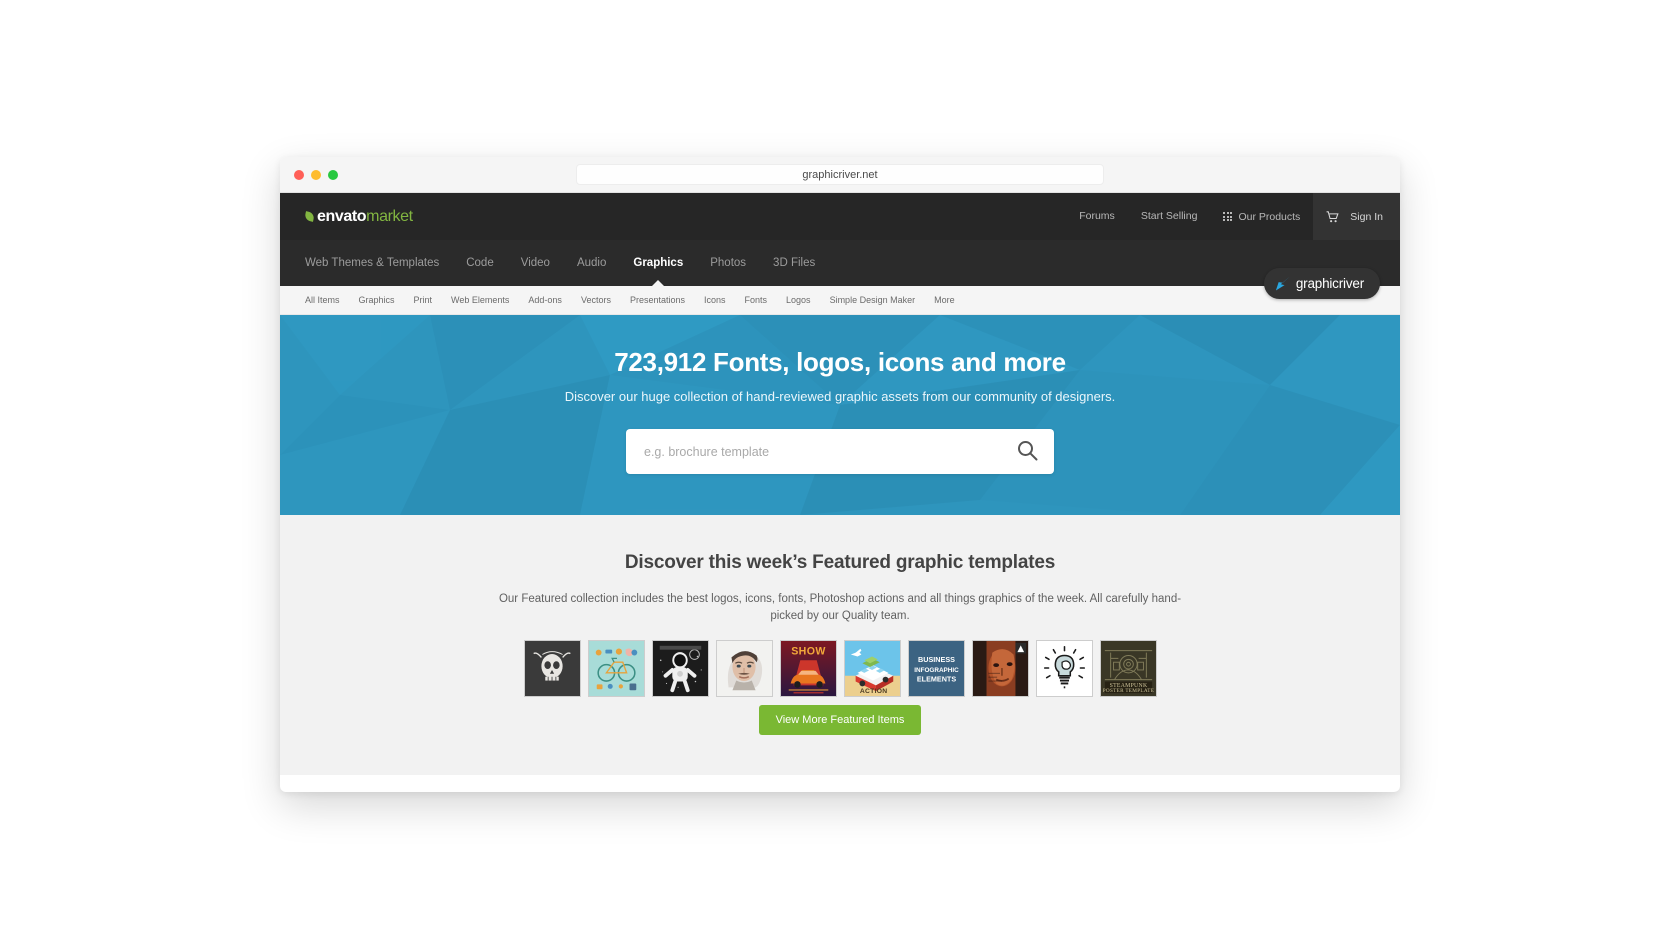 Image resolution: width=1680 pixels, height=945 pixels. What do you see at coordinates (794, 263) in the screenshot?
I see `nav-tab-3d-files: 3D Files` at bounding box center [794, 263].